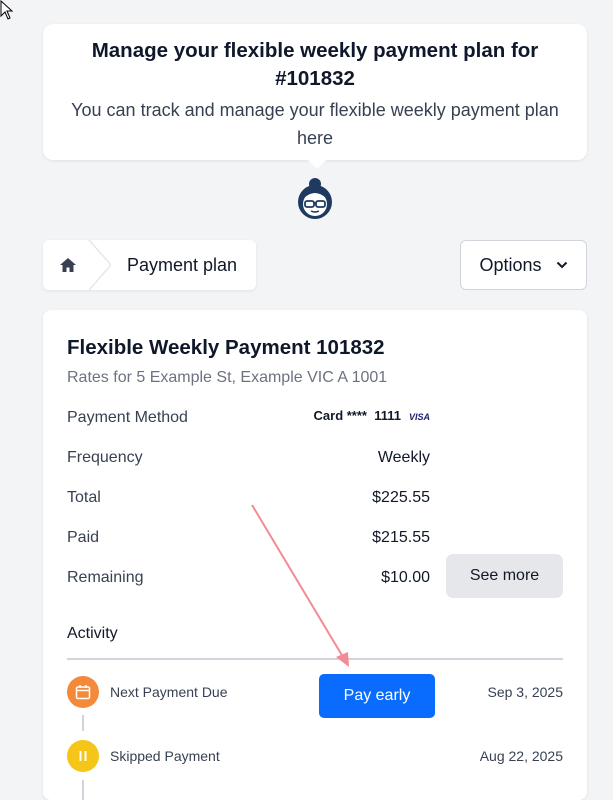  Describe the element at coordinates (403, 457) in the screenshot. I see `frequency-value: Weekly` at that location.